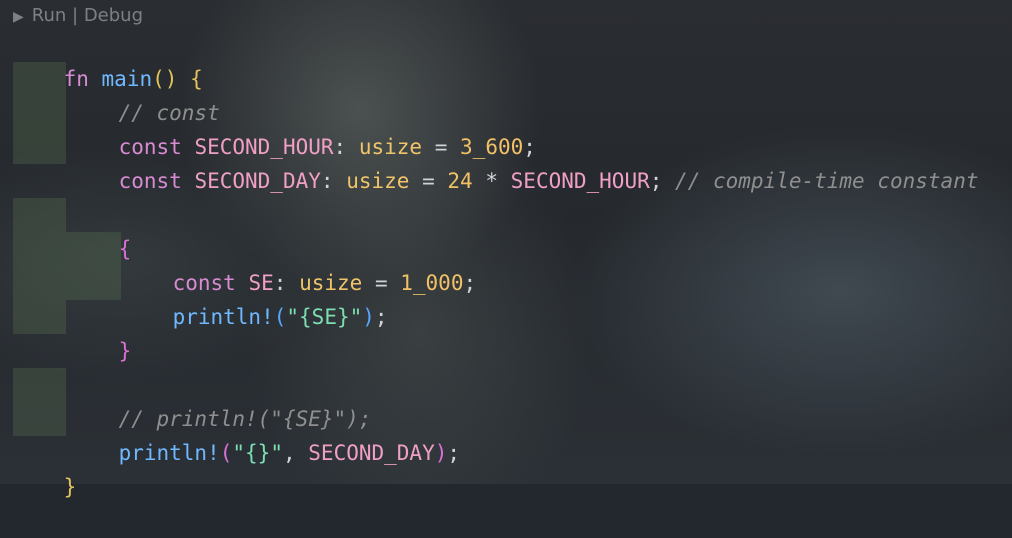 Image resolution: width=1012 pixels, height=538 pixels. I want to click on code-line-2: // const, so click(144, 93).